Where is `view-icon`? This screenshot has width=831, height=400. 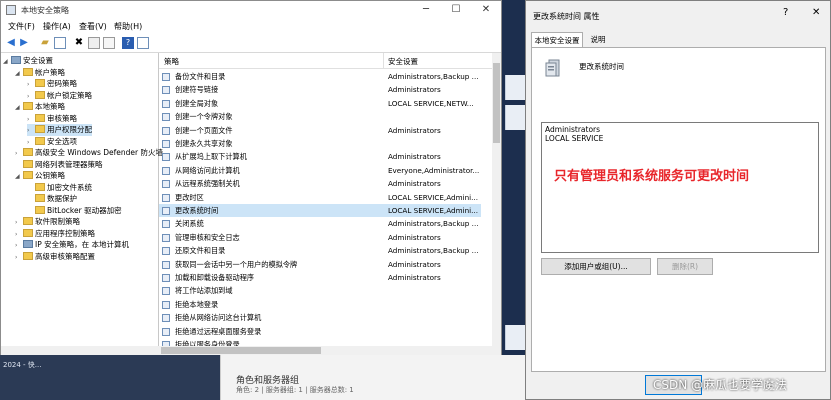 view-icon is located at coordinates (143, 43).